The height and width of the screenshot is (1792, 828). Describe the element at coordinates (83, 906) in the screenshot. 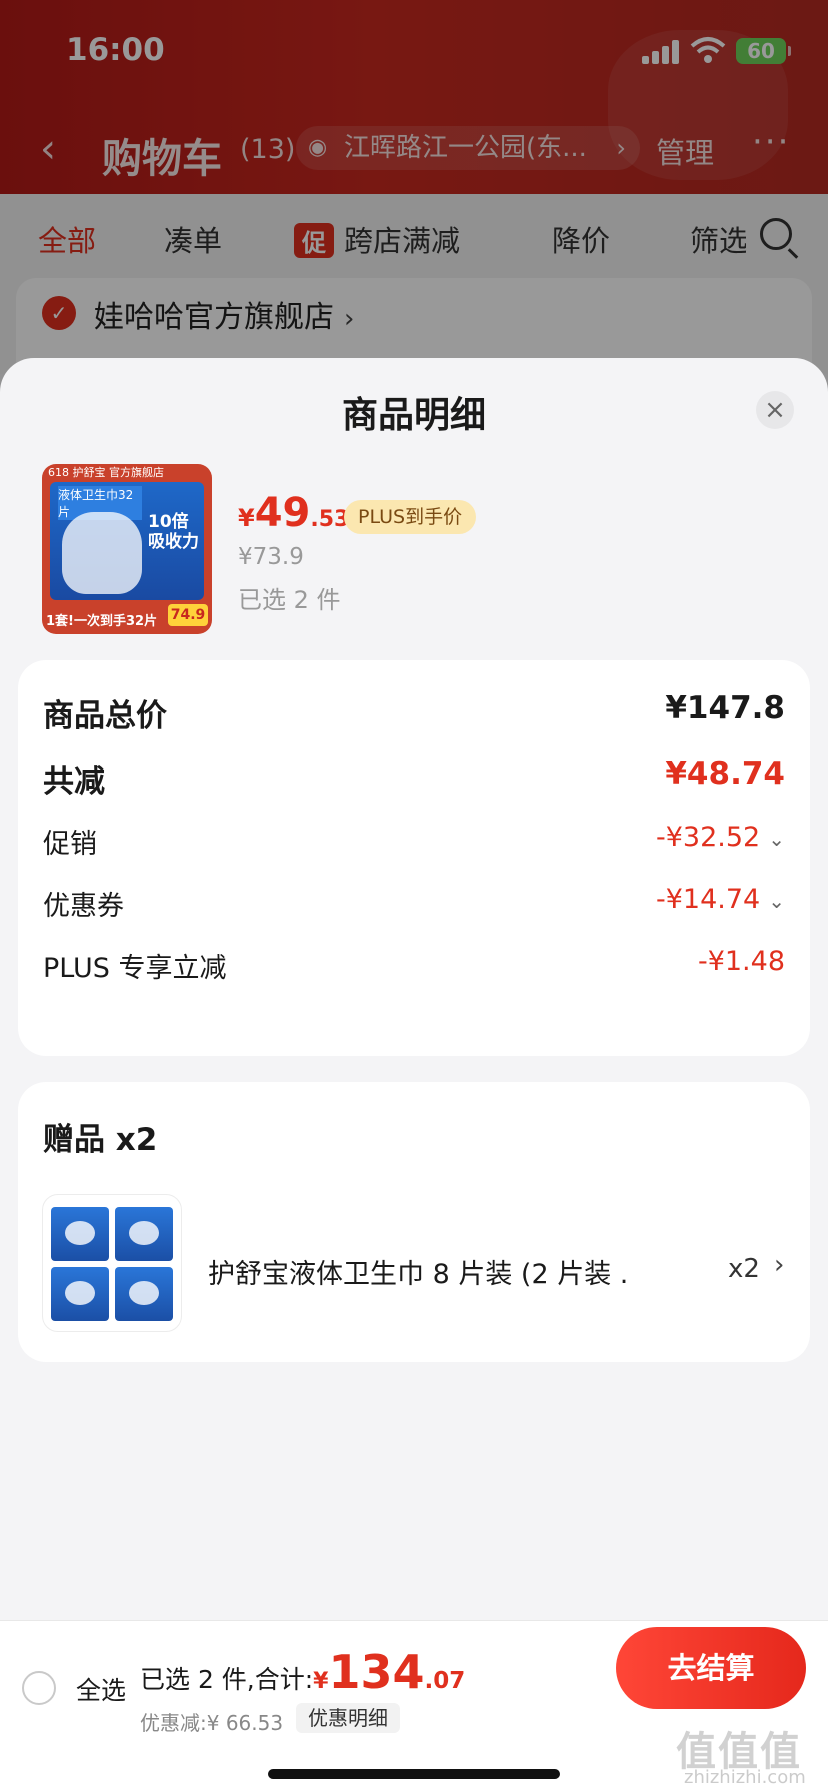

I see `coupon-label: 优惠券` at that location.